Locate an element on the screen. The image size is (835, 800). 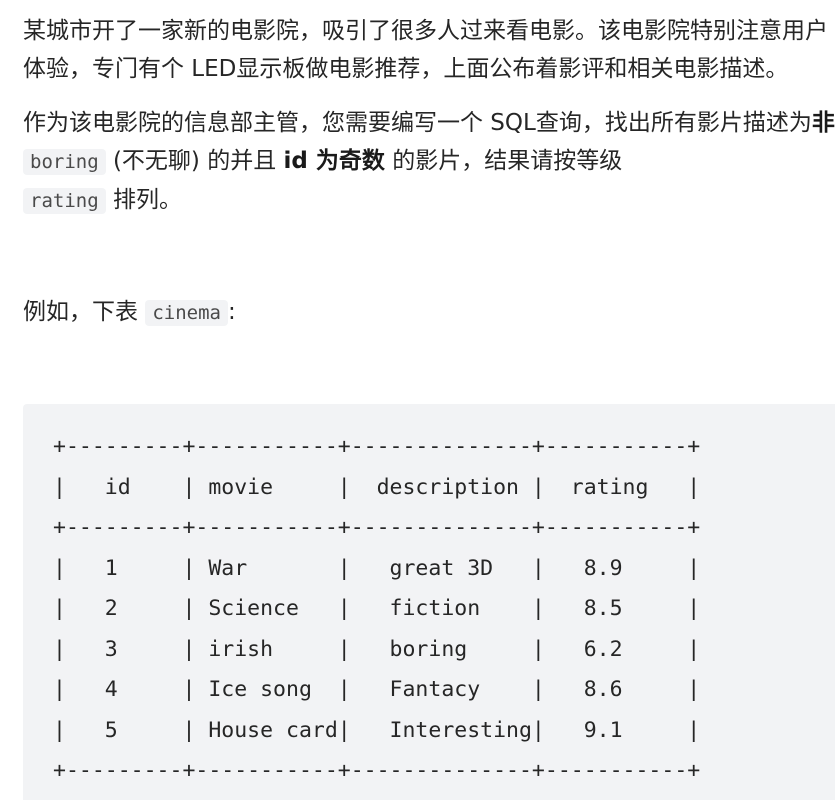
code-cinema: cinema is located at coordinates (186, 313).